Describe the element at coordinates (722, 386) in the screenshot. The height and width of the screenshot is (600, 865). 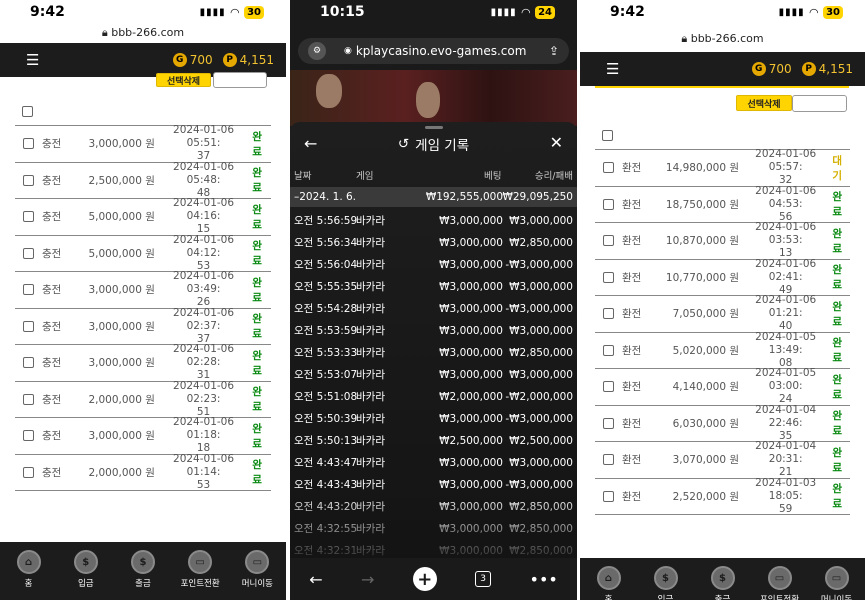
I see `table-row: 환전 4,140,000 원 2024-01-05 03:00: 24 완료` at that location.